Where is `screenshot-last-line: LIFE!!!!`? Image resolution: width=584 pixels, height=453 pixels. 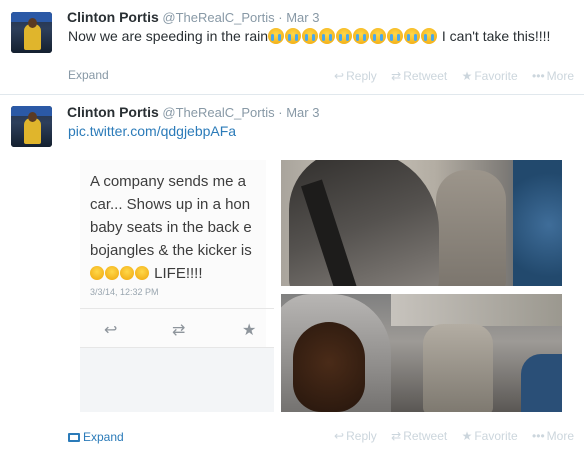 screenshot-last-line: LIFE!!!! is located at coordinates (178, 273).